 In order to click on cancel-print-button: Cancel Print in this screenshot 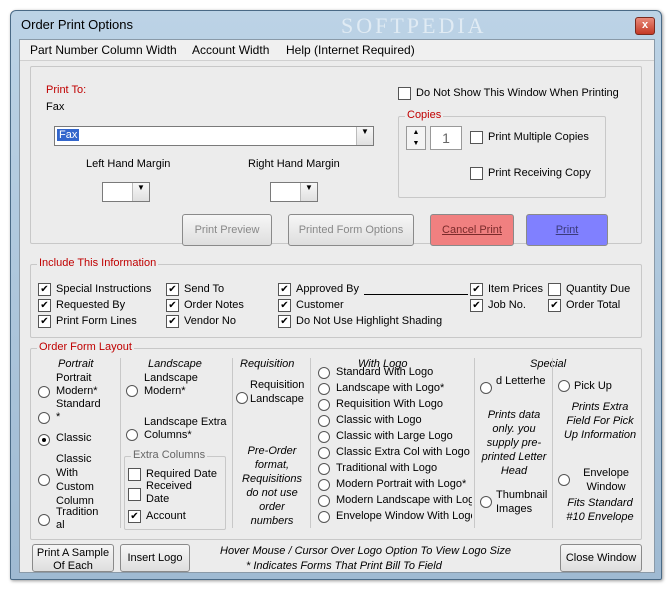, I will do `click(472, 230)`.